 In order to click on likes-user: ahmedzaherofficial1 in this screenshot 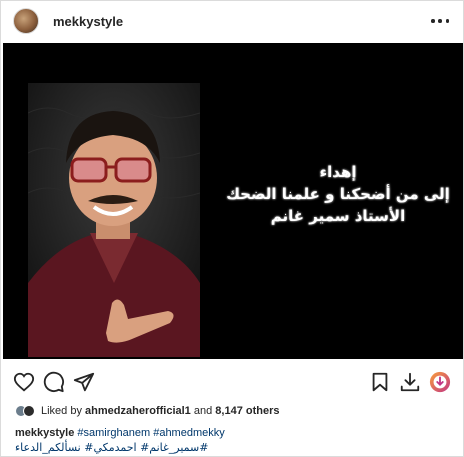, I will do `click(138, 411)`.